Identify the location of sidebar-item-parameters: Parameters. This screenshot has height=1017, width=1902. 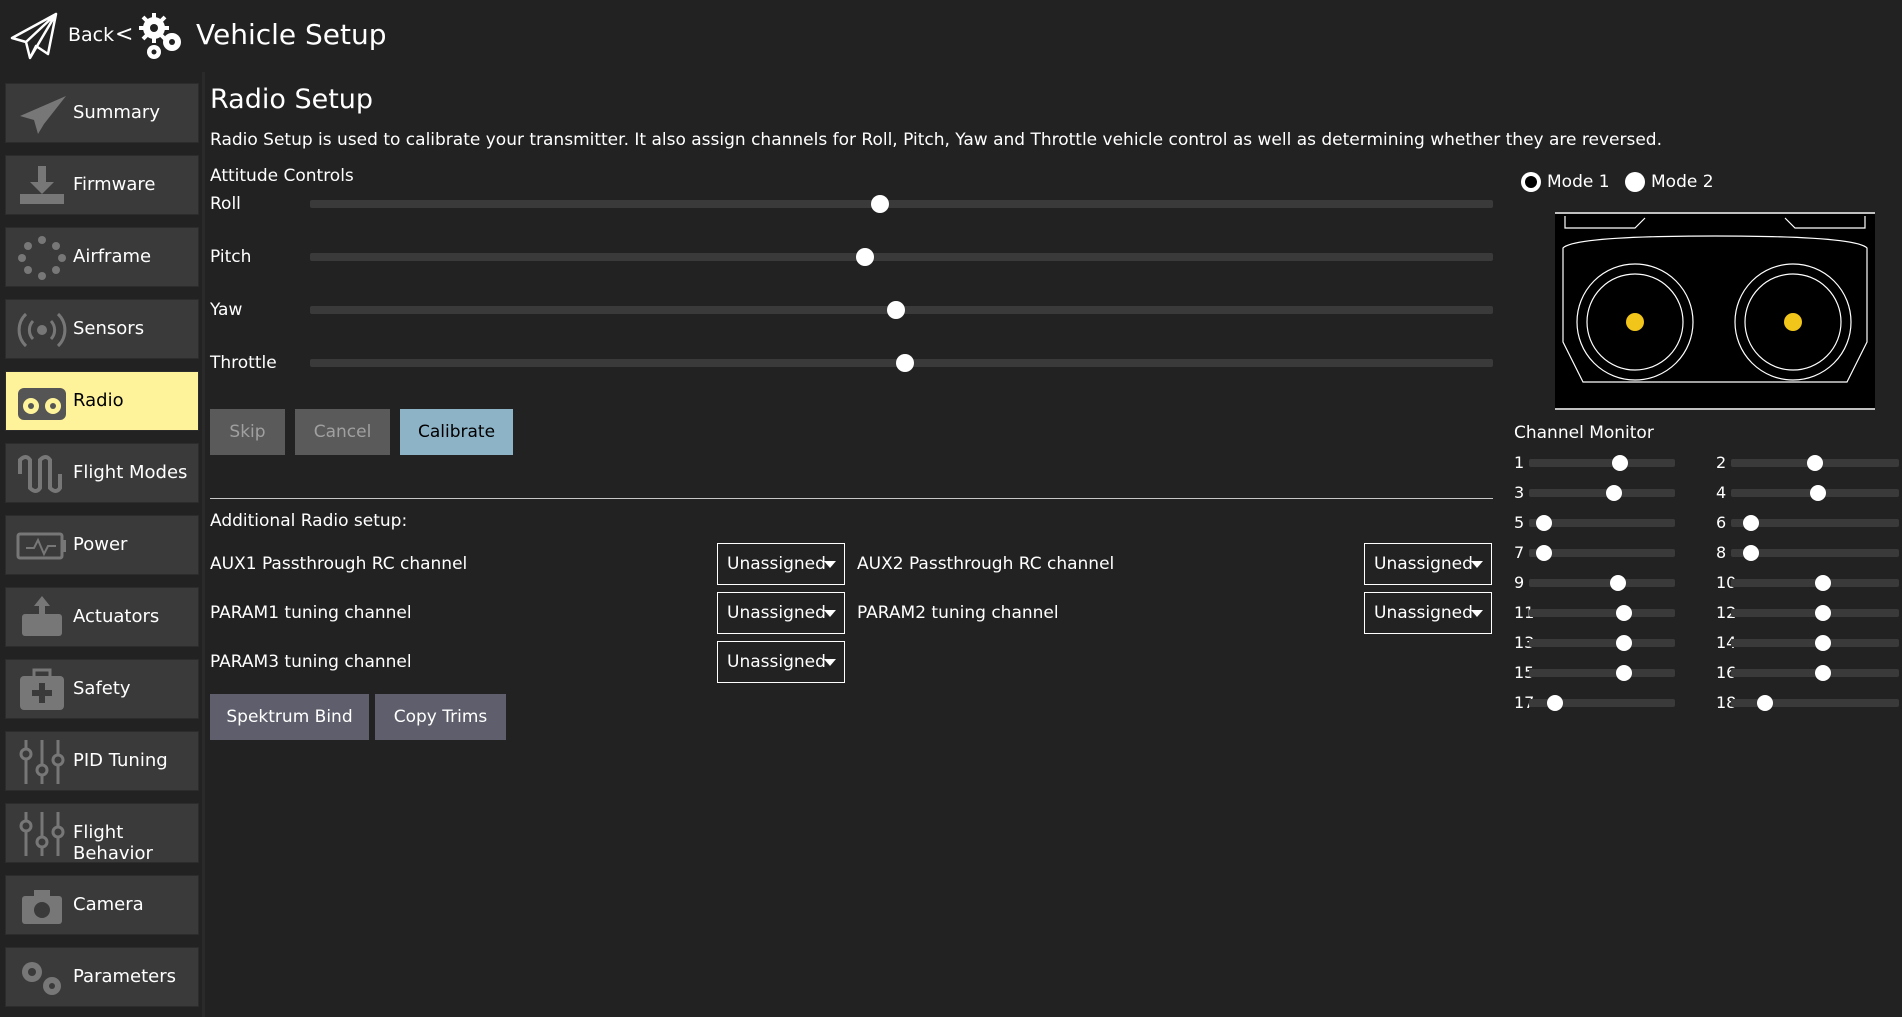
(102, 977).